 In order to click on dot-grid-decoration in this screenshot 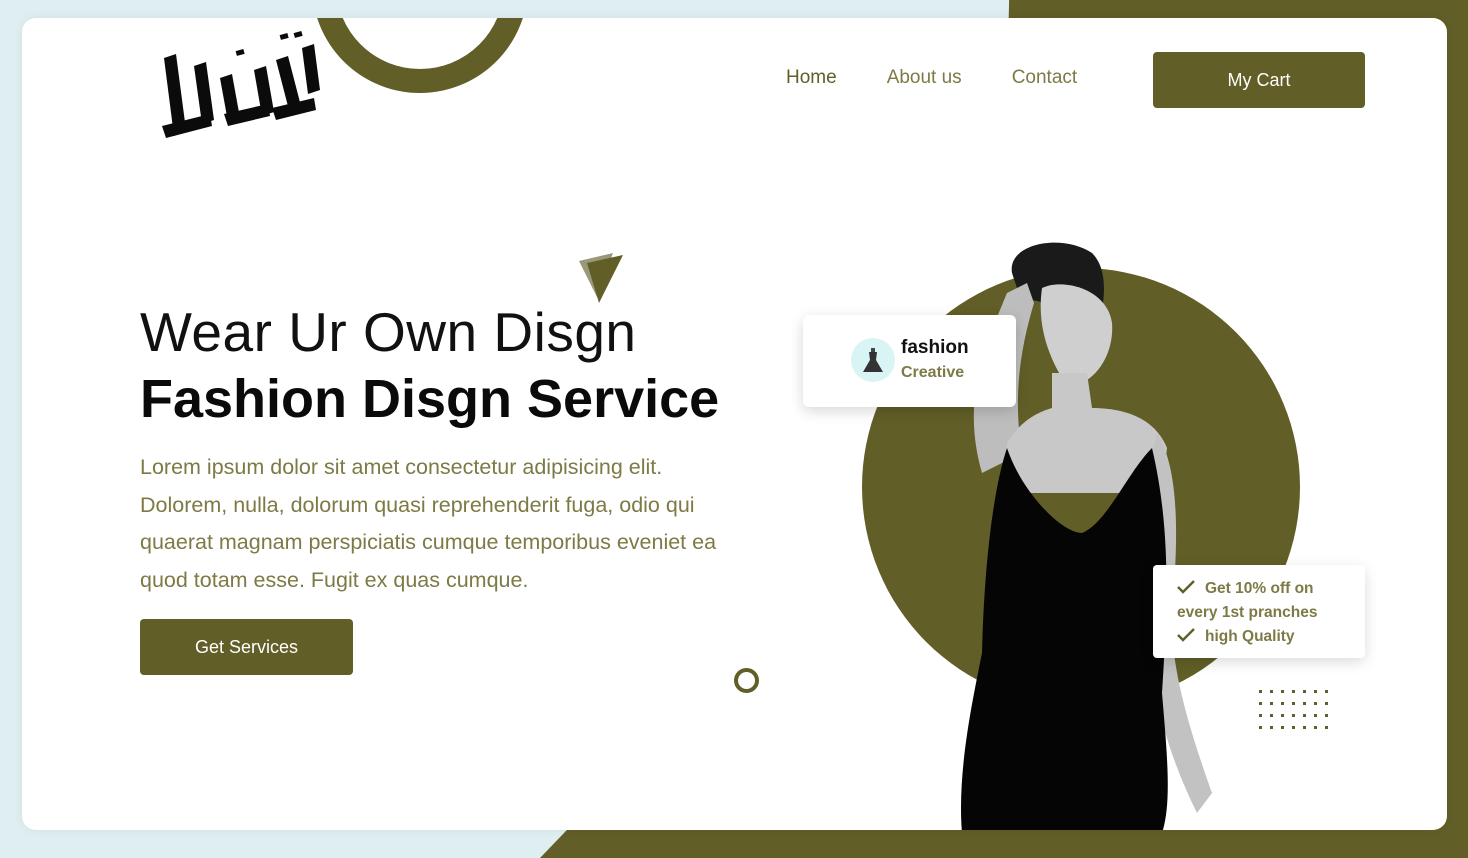, I will do `click(1297, 714)`.